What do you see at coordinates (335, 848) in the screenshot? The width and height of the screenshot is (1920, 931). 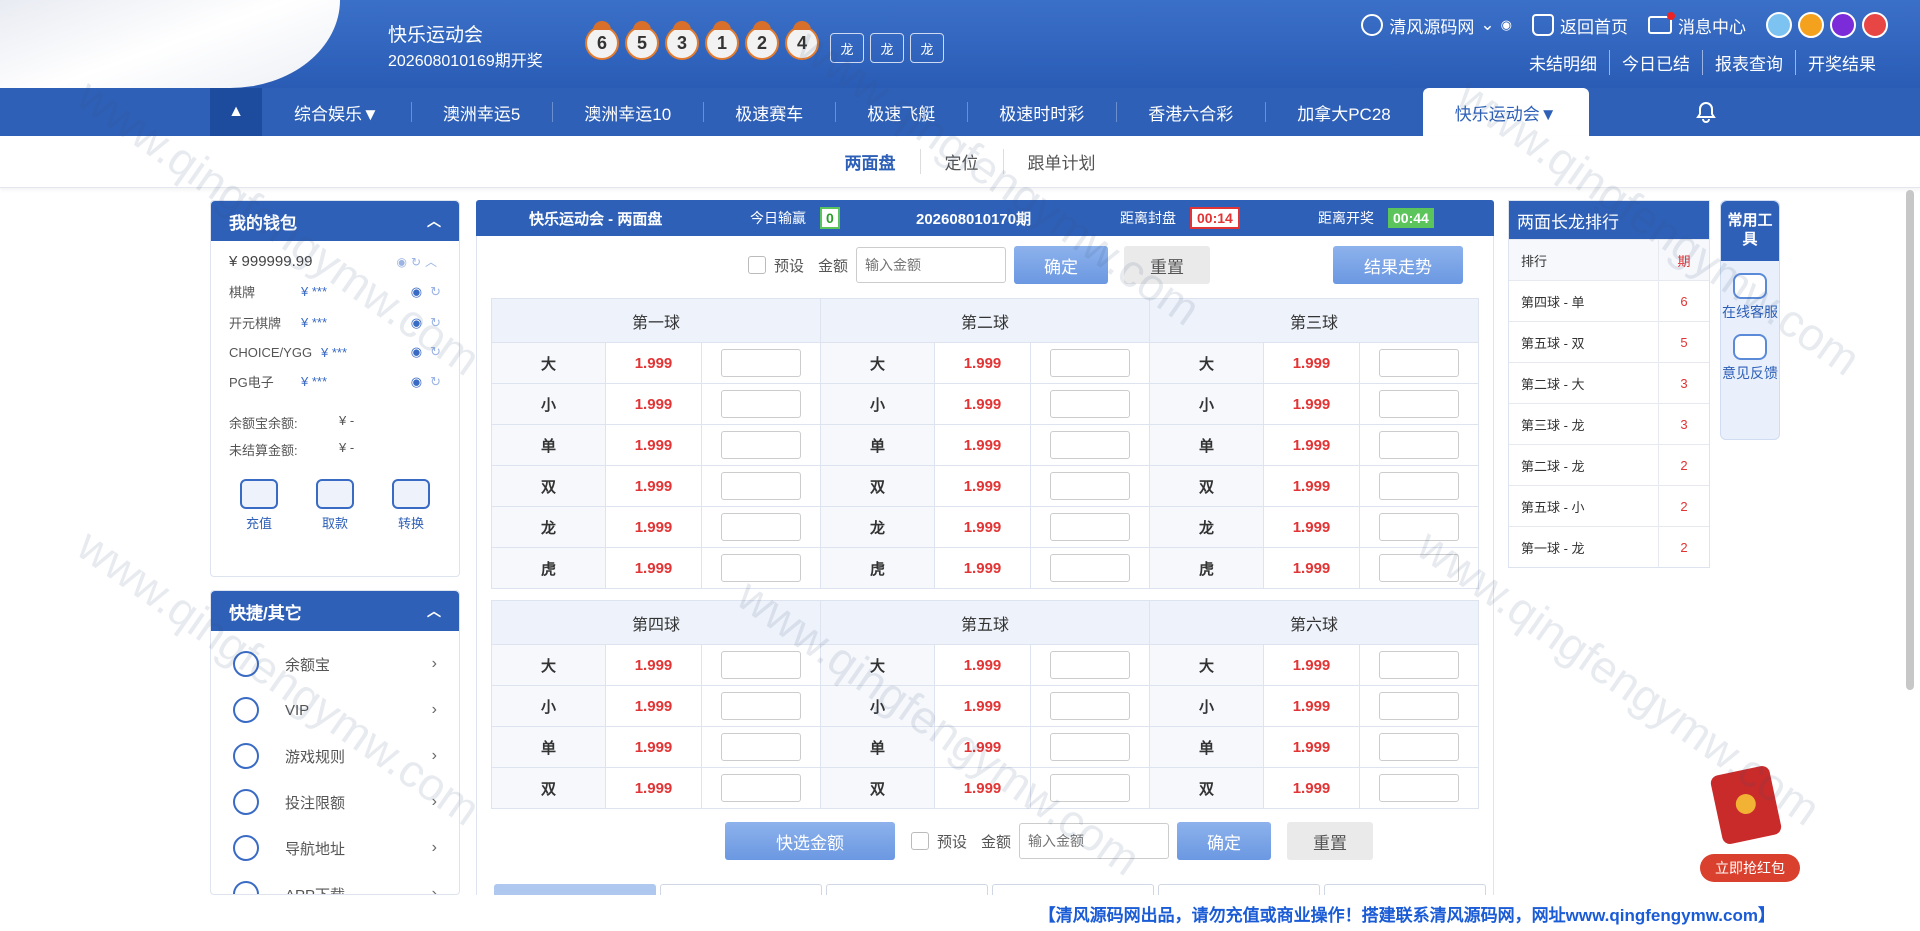 I see `menu-item-nav-address: 导航地址 ›` at bounding box center [335, 848].